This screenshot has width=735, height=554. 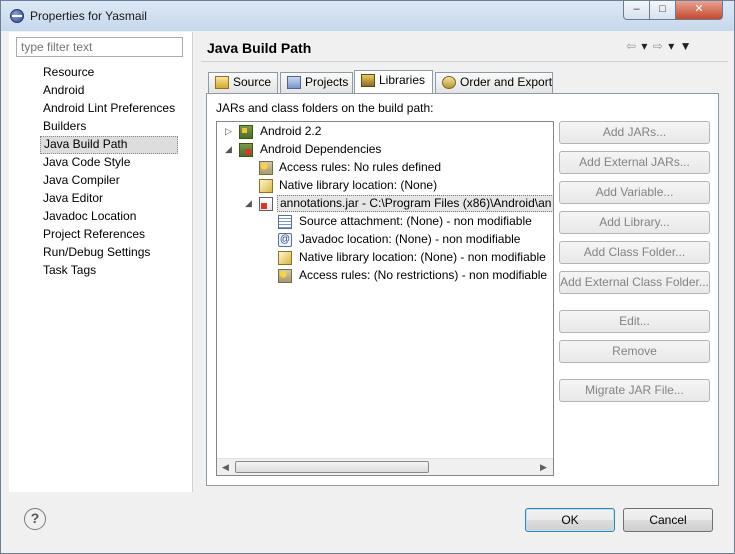 I want to click on help-icon: ?, so click(x=35, y=519).